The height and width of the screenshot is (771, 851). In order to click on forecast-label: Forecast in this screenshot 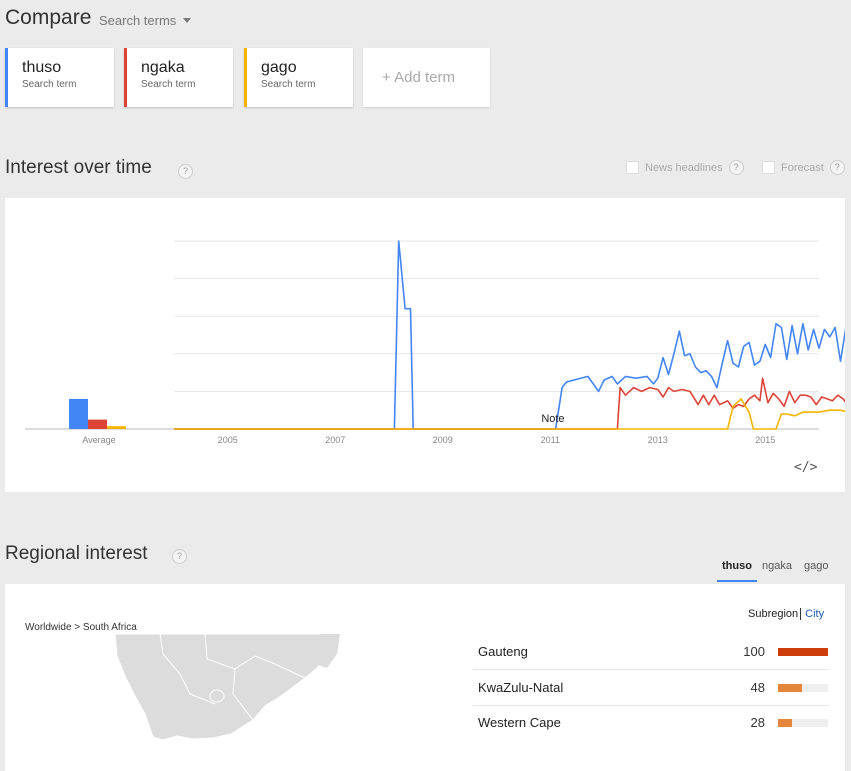, I will do `click(802, 167)`.